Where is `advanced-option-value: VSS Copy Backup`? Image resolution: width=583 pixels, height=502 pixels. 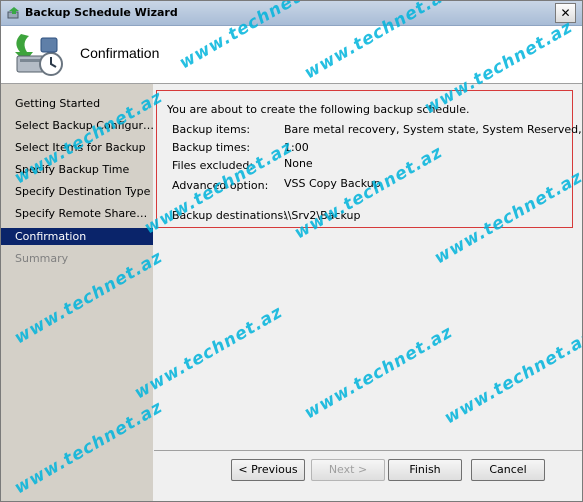
advanced-option-value: VSS Copy Backup is located at coordinates (332, 183).